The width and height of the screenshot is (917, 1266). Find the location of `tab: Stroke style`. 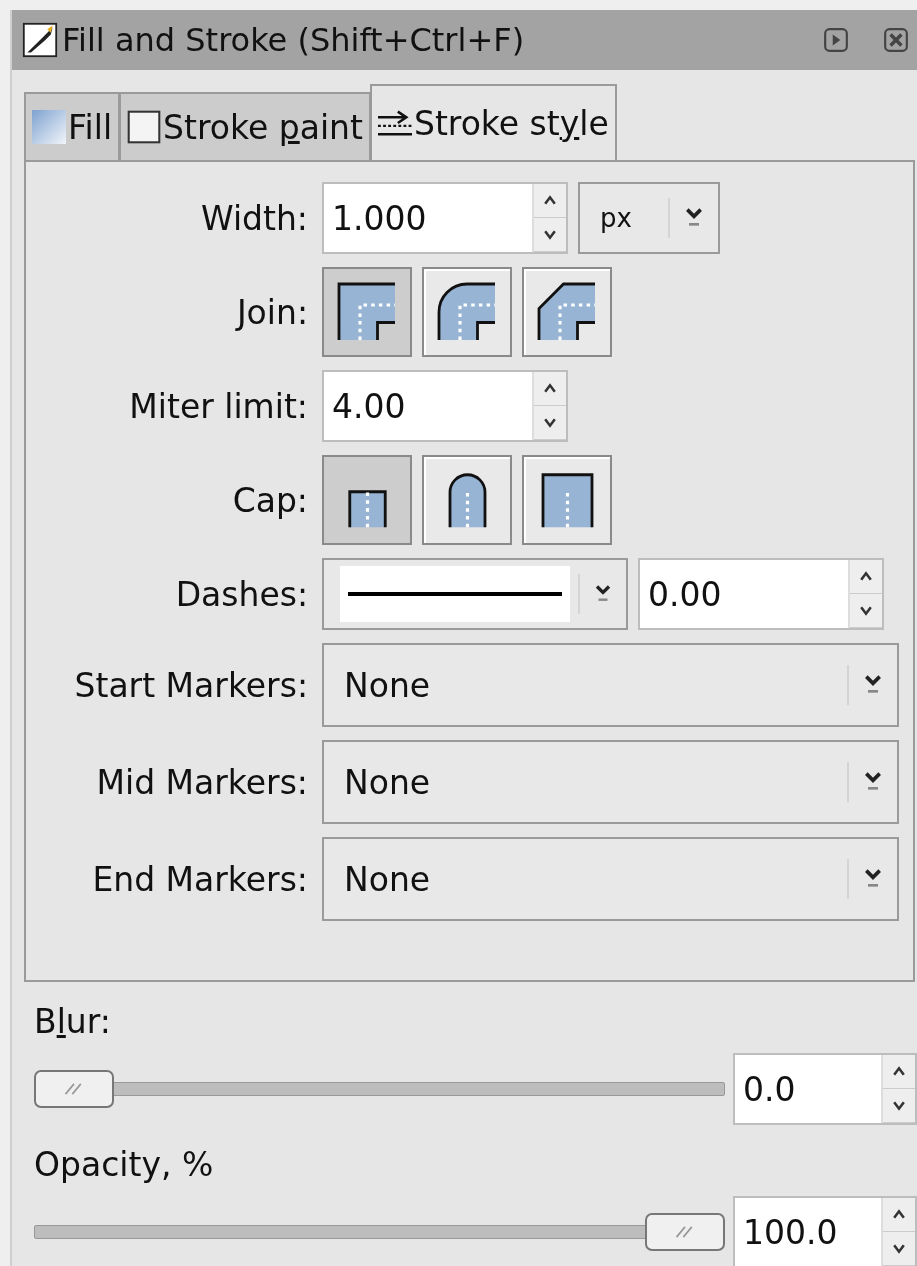

tab: Stroke style is located at coordinates (493, 122).